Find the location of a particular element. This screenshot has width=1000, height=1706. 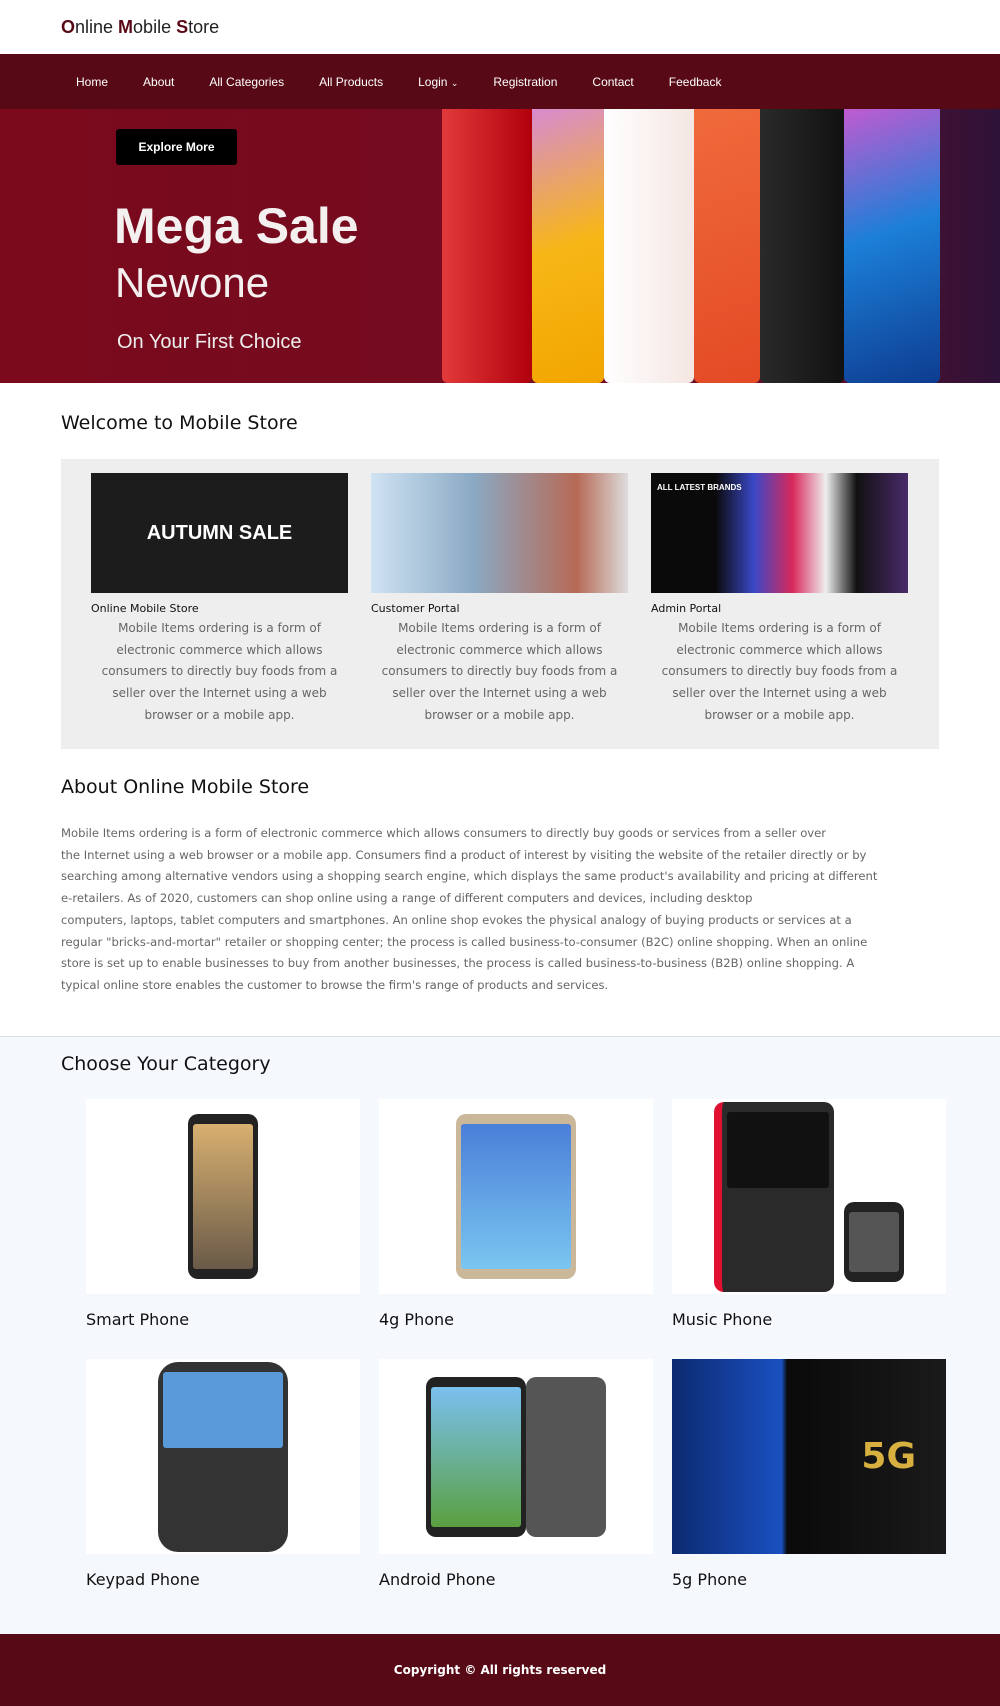

smart-phone-image is located at coordinates (223, 1196).